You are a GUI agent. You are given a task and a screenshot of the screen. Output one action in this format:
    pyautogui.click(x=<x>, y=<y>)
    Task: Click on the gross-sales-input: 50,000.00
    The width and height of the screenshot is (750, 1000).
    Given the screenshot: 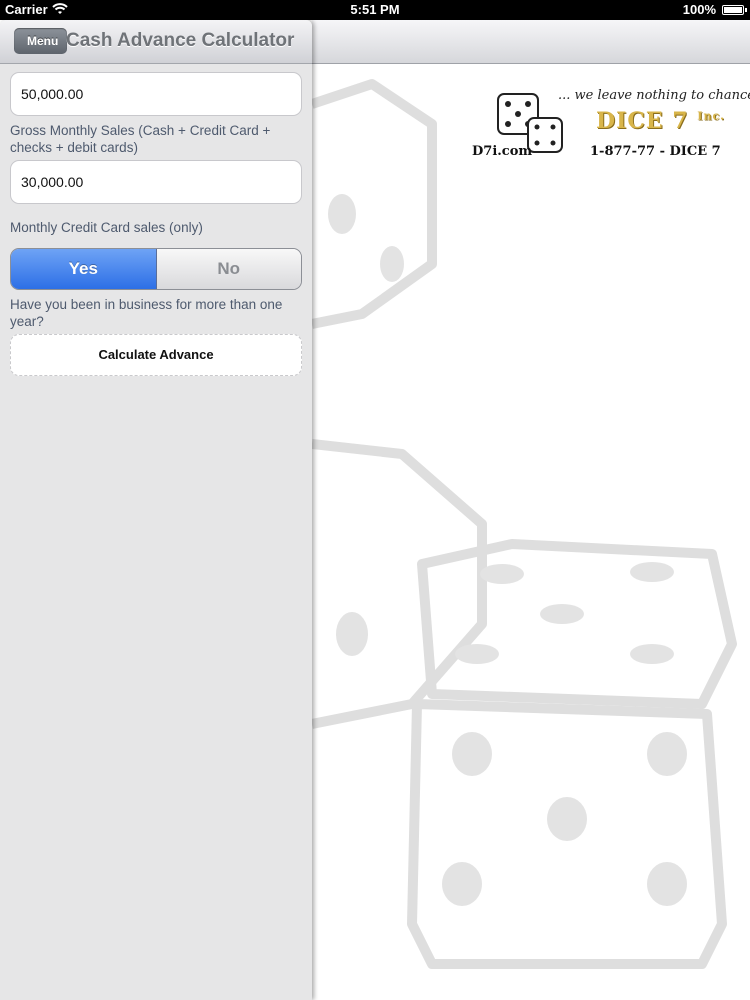 What is the action you would take?
    pyautogui.click(x=156, y=94)
    